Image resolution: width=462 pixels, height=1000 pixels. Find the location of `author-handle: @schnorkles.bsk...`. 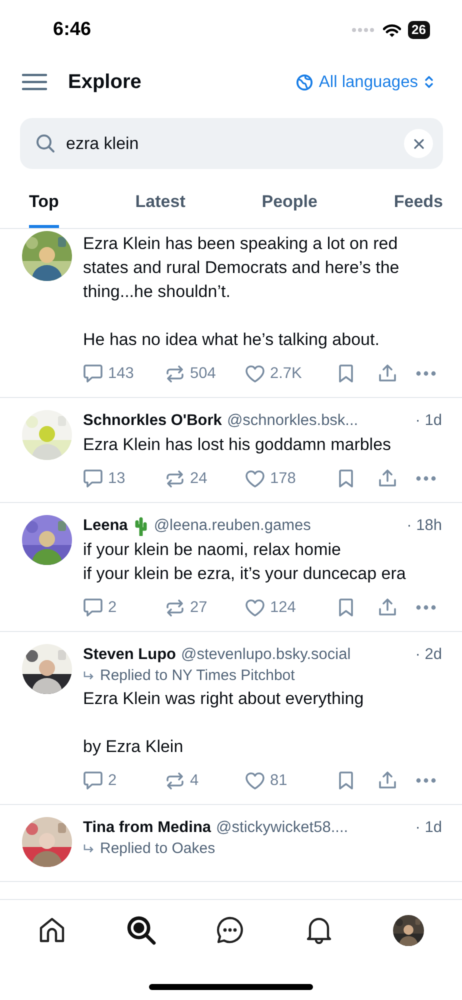

author-handle: @schnorkles.bsk... is located at coordinates (292, 421).